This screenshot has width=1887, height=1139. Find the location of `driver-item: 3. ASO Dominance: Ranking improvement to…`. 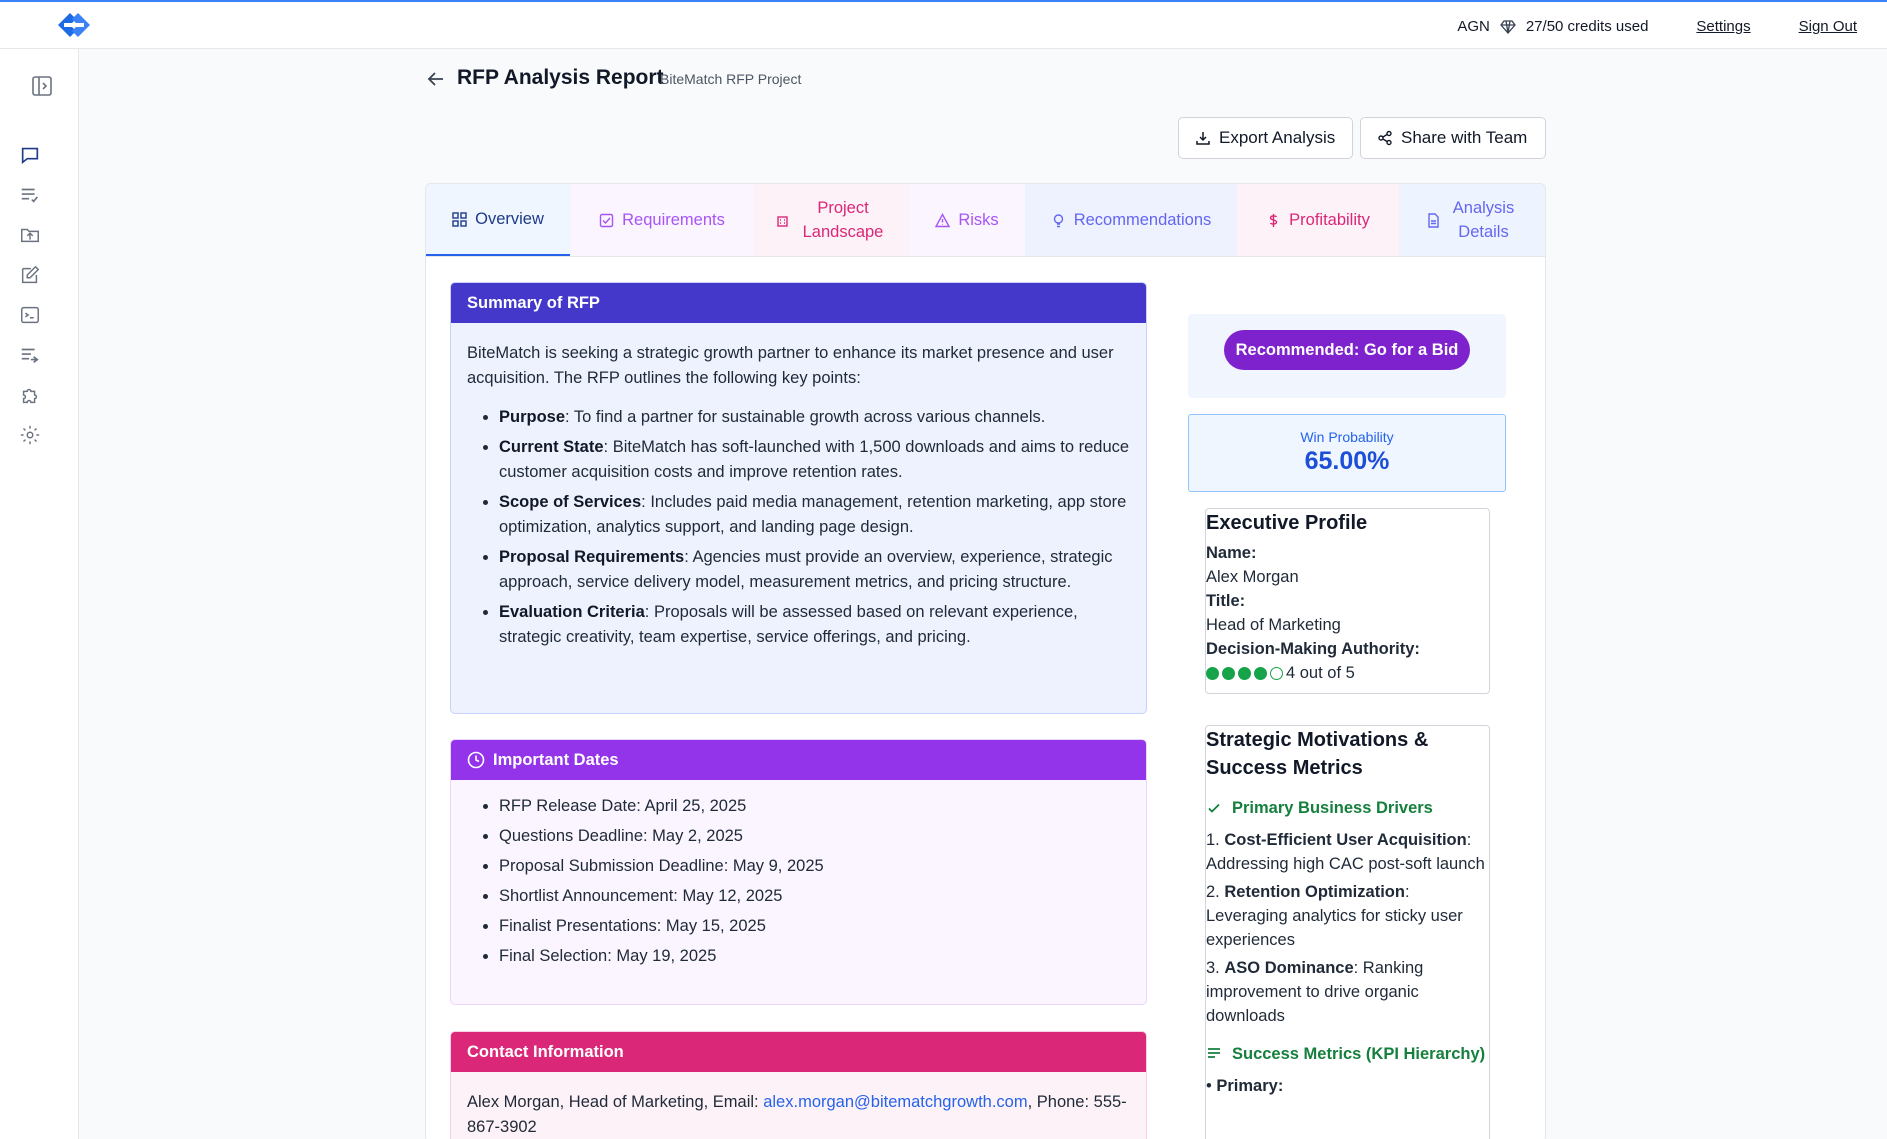

driver-item: 3. ASO Dominance: Ranking improvement to… is located at coordinates (1347, 992).